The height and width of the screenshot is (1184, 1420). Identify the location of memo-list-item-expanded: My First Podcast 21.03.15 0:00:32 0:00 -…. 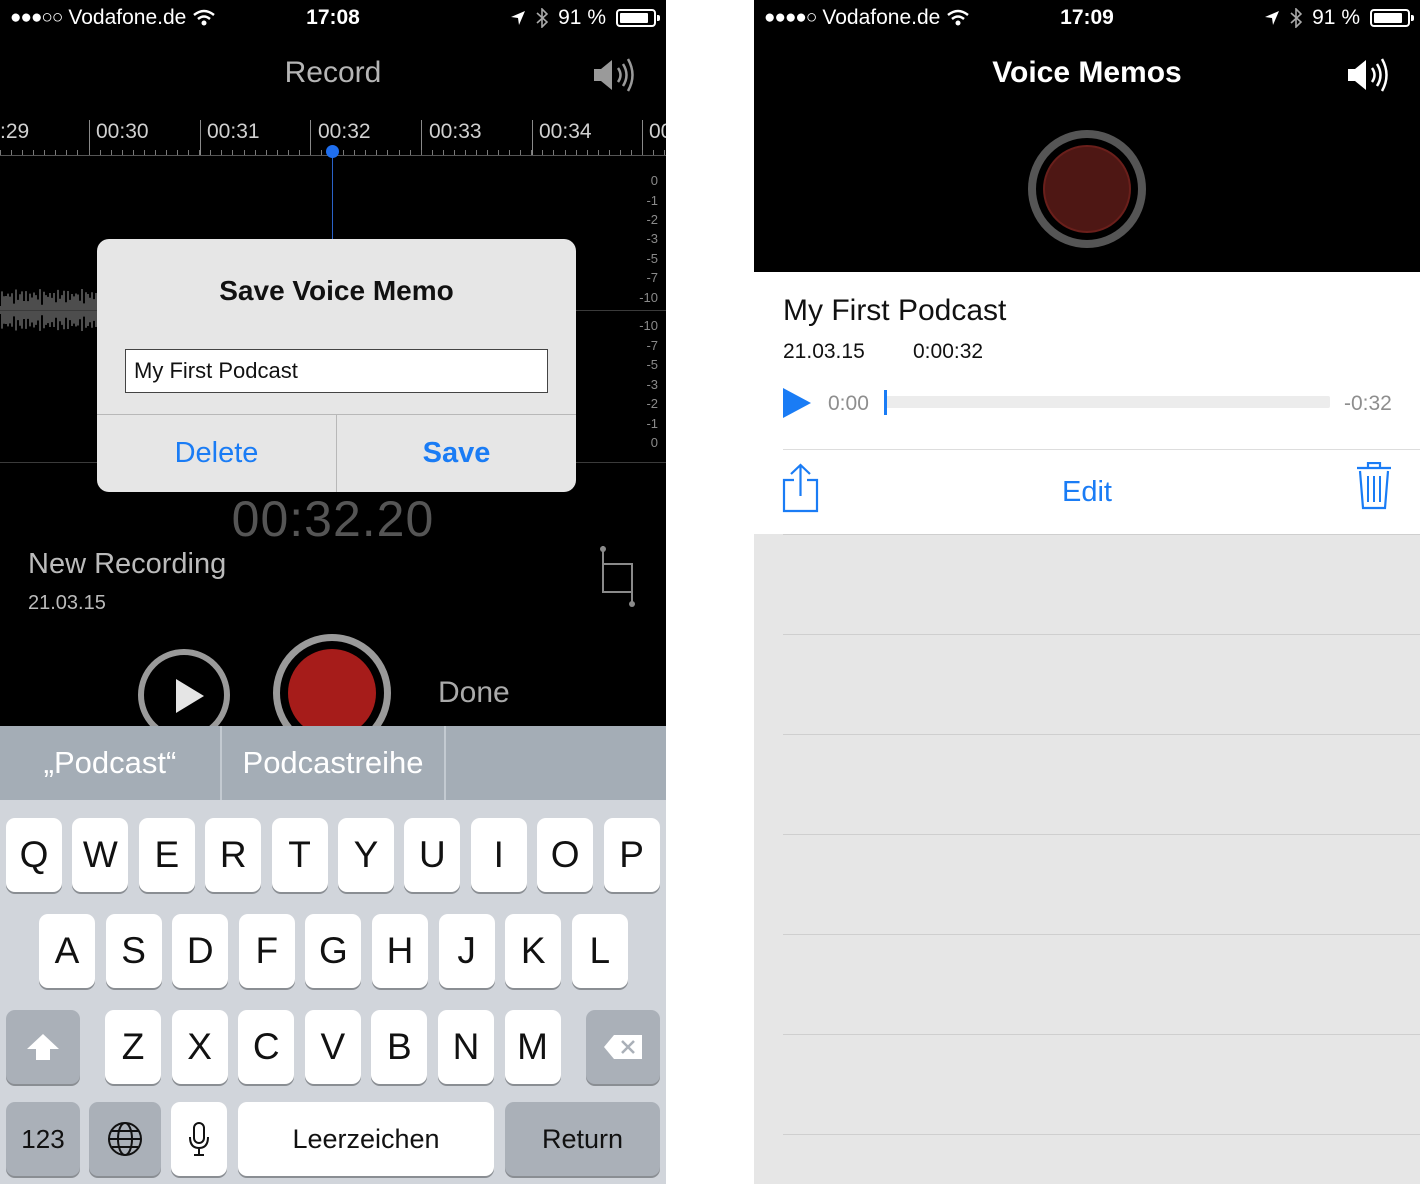
(1087, 403).